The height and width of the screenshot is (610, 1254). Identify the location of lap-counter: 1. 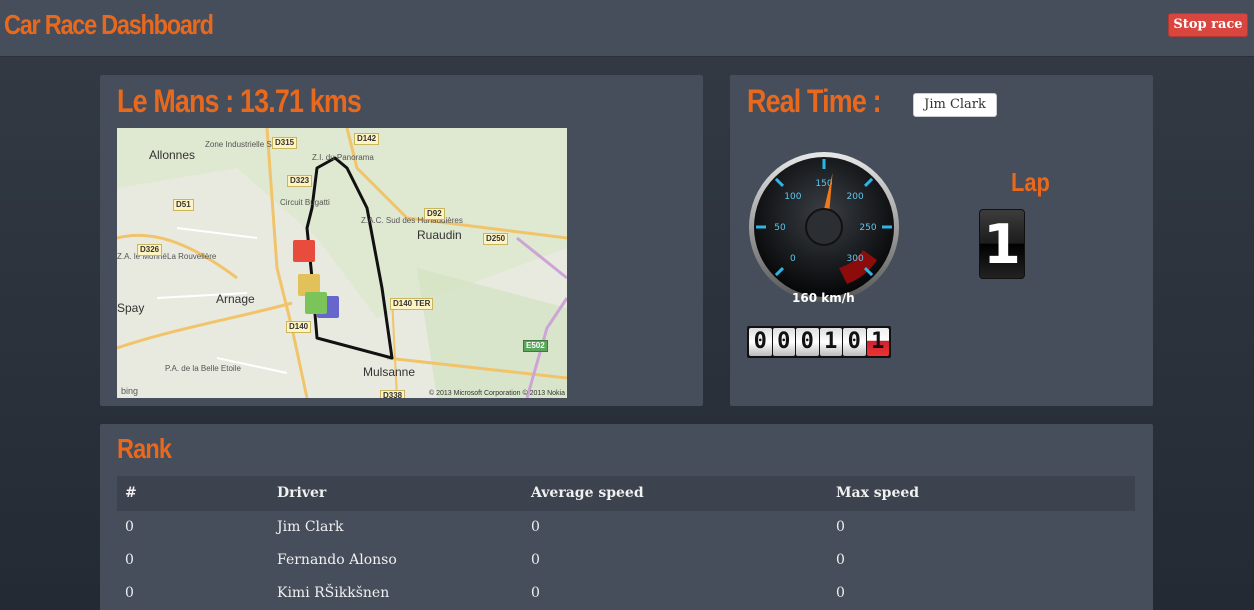
(1002, 244).